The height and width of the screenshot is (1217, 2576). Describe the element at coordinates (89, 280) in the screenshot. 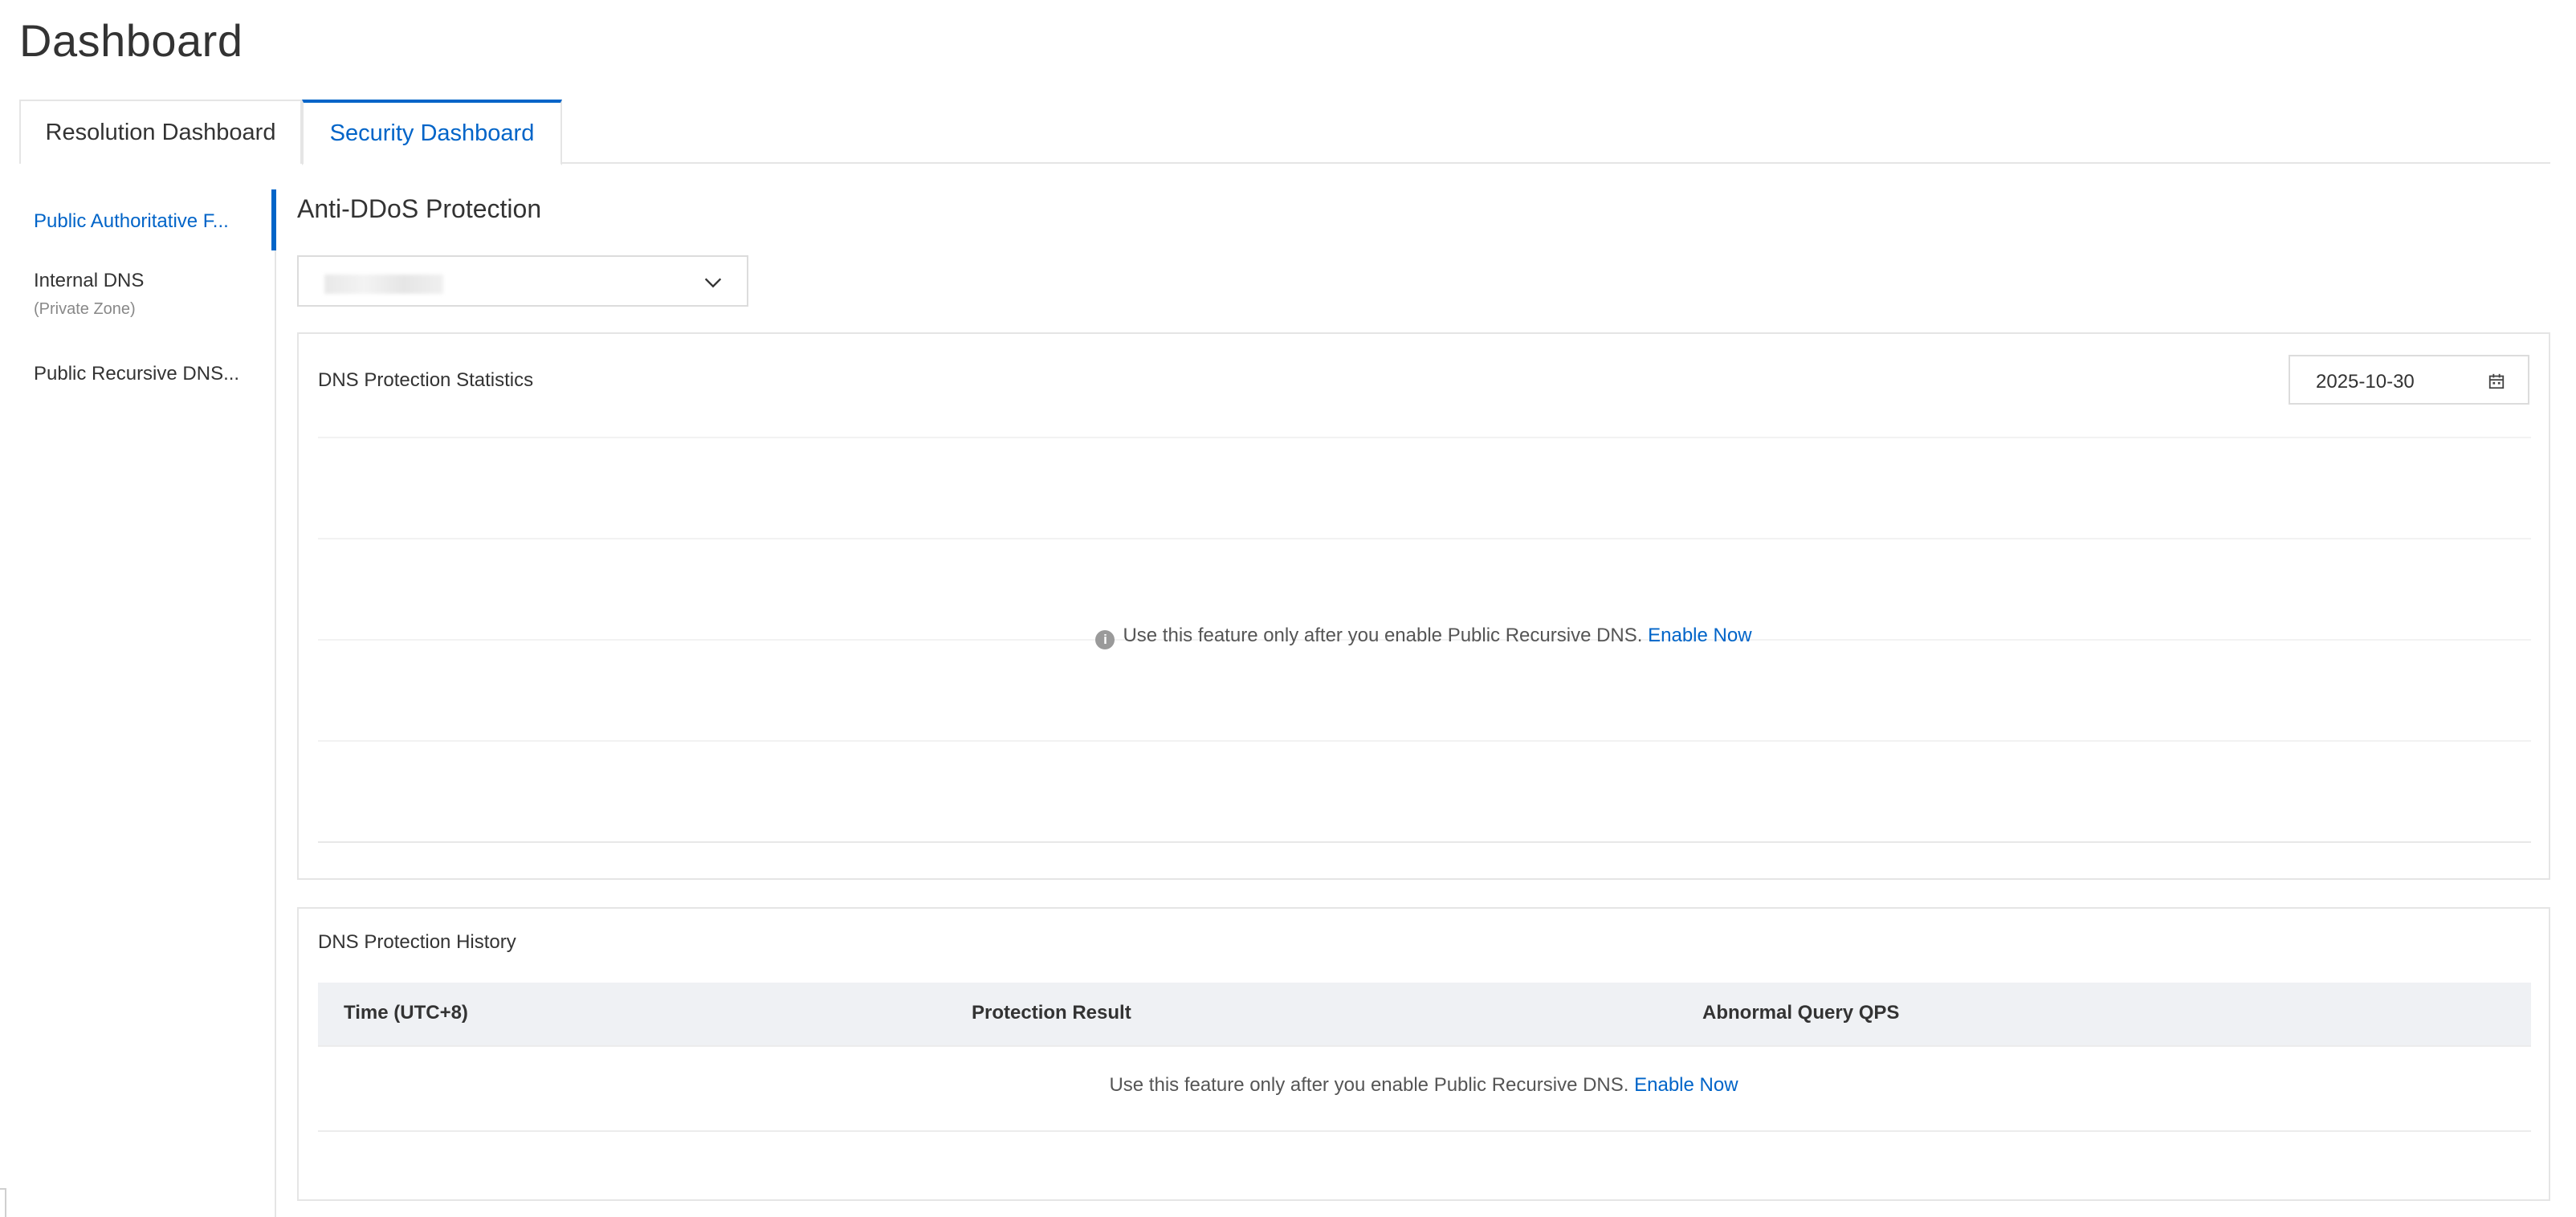

I see `sidebar-item-label: Internal DNS` at that location.